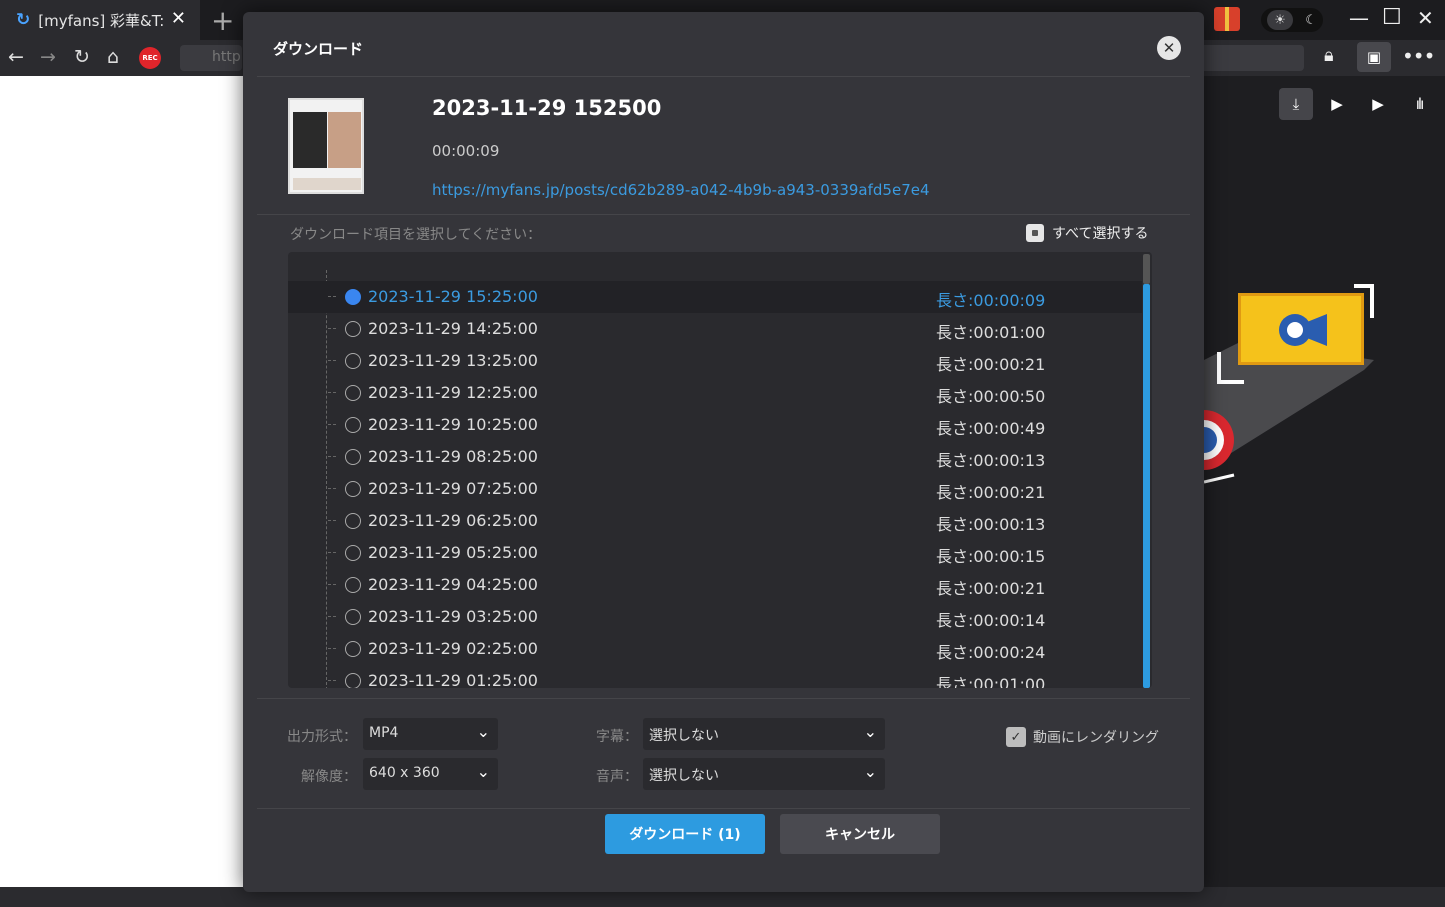 The width and height of the screenshot is (1445, 907). I want to click on item-date: 2023-11-29 14:25:00, so click(453, 328).